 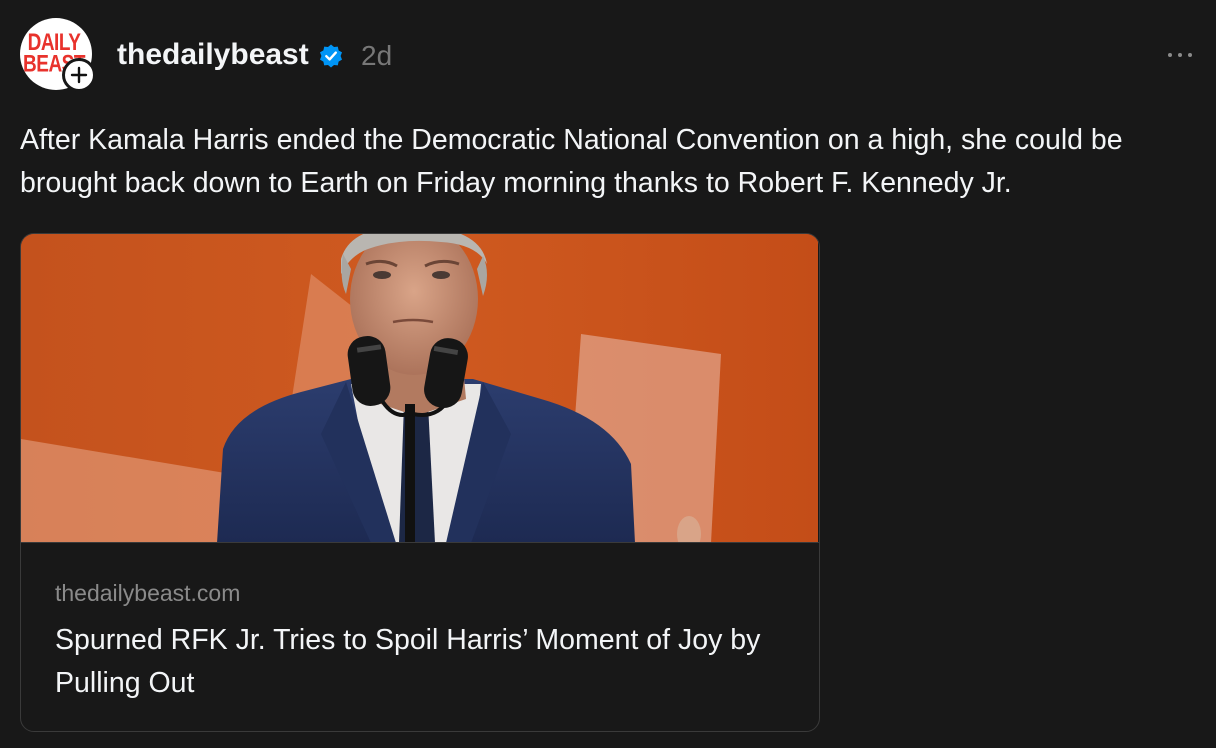 I want to click on post-timestamp: 2d, so click(x=377, y=55).